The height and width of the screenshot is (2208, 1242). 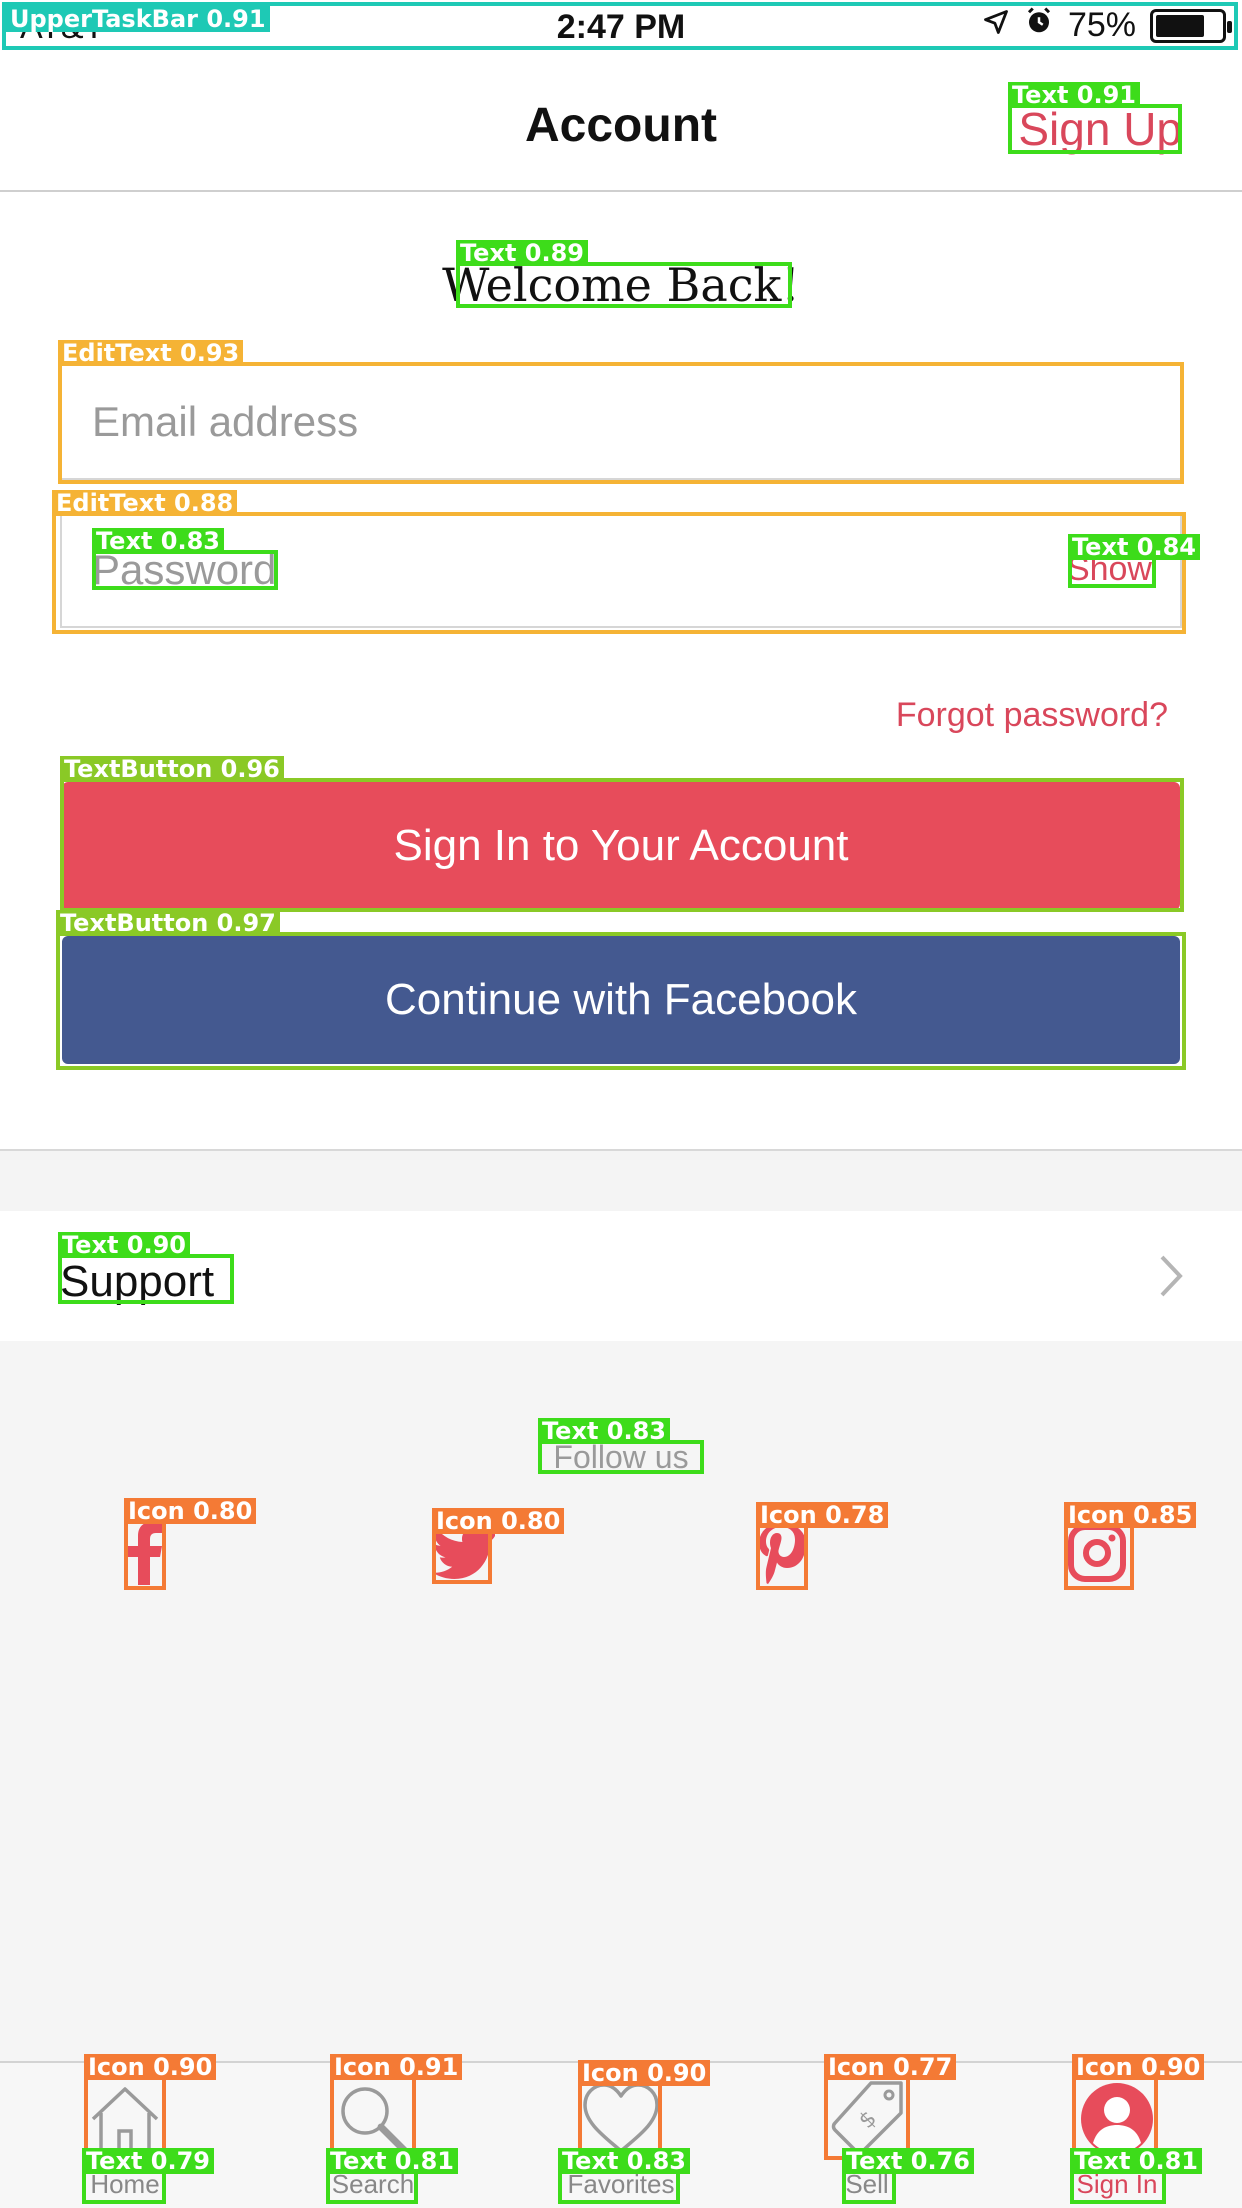 I want to click on status-indicators: 75%, so click(x=1107, y=25).